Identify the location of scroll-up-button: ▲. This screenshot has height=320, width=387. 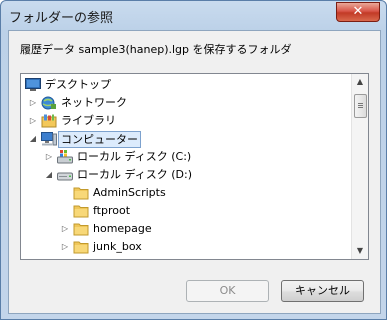
(360, 82).